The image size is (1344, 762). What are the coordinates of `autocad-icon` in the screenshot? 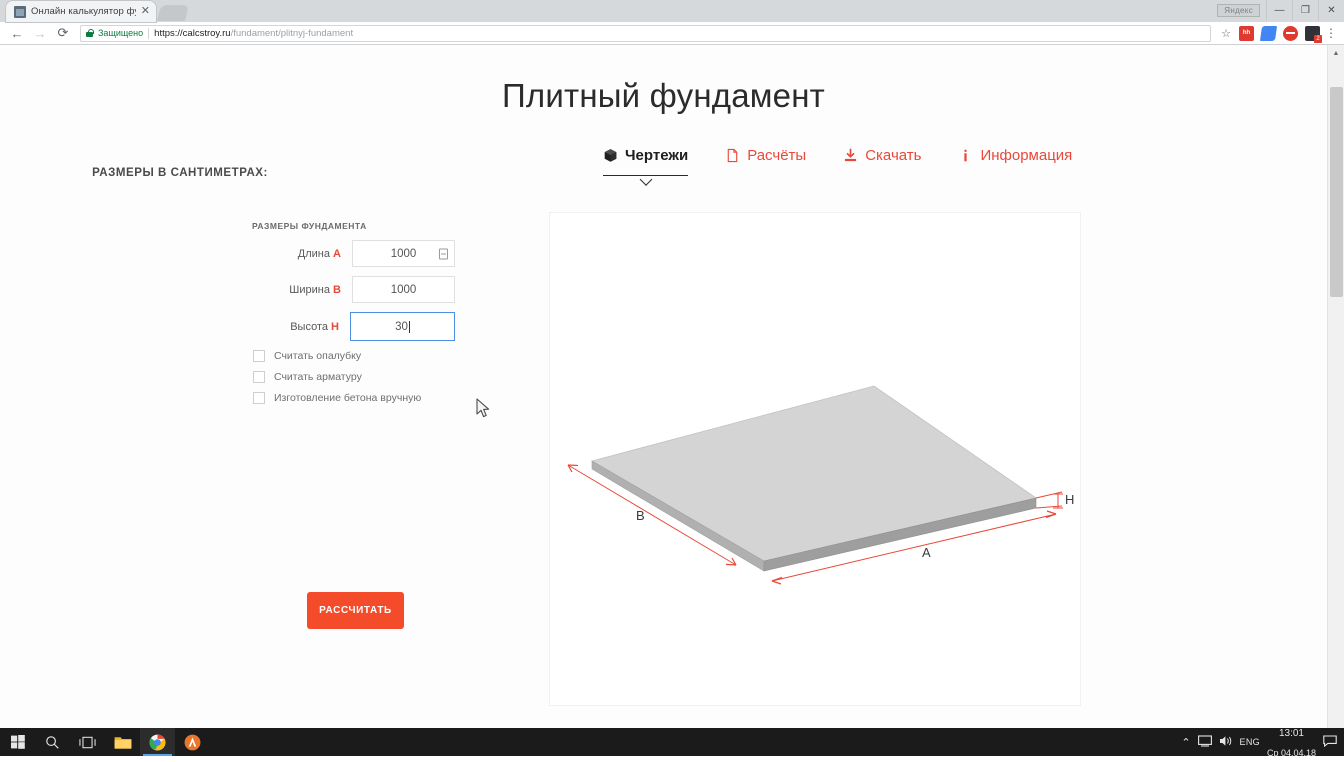 It's located at (192, 742).